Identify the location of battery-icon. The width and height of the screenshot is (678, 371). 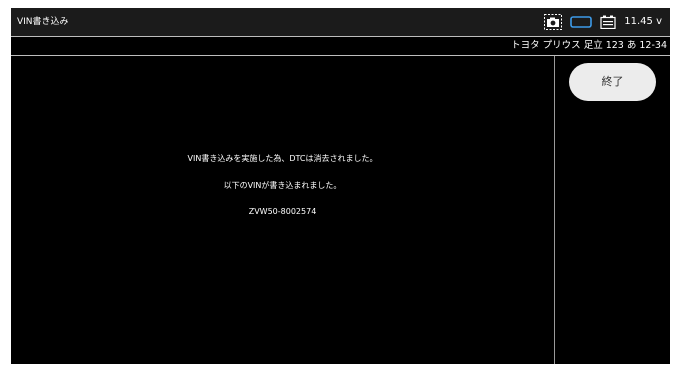
(608, 22).